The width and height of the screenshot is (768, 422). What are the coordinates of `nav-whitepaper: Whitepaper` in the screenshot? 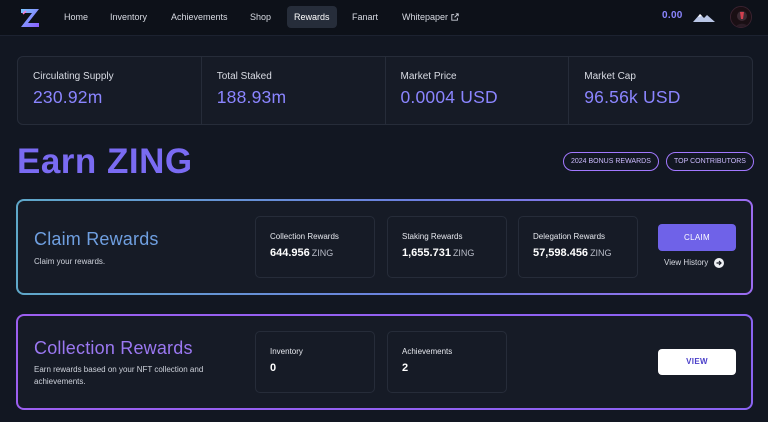 It's located at (430, 17).